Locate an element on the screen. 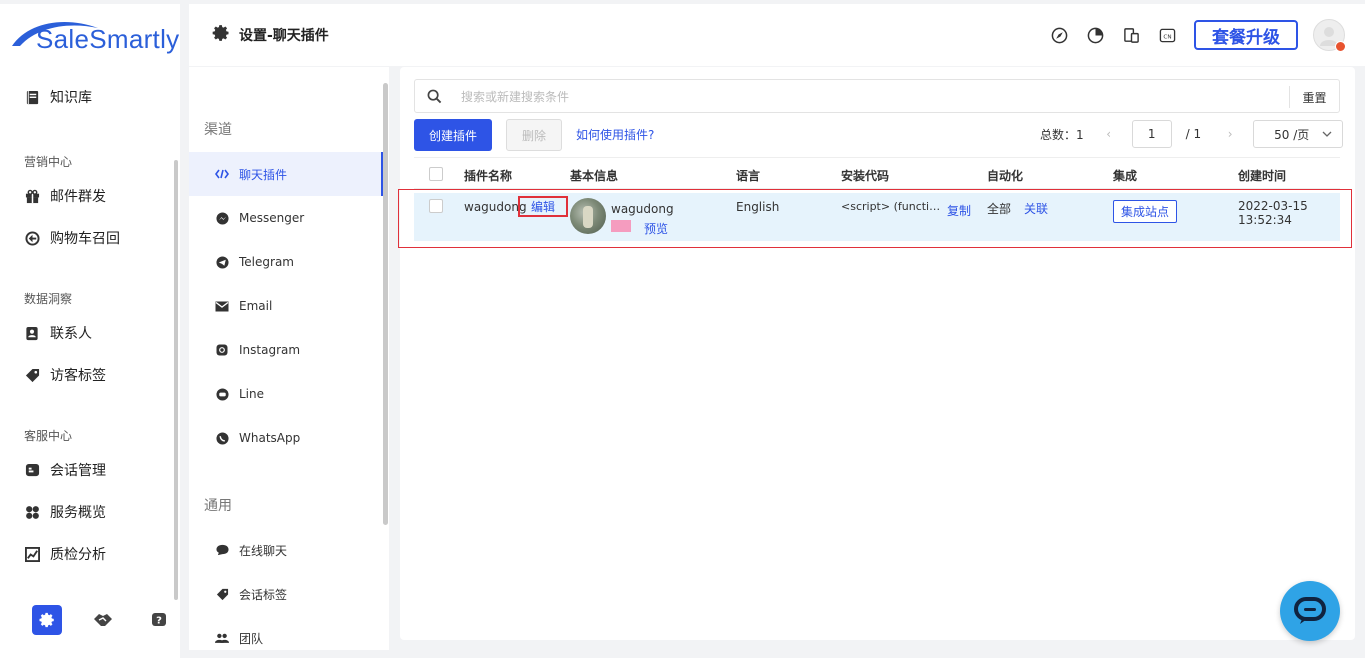 Image resolution: width=1365 pixels, height=658 pixels. settings-item-online-chat: 在线聊天 is located at coordinates (286, 550).